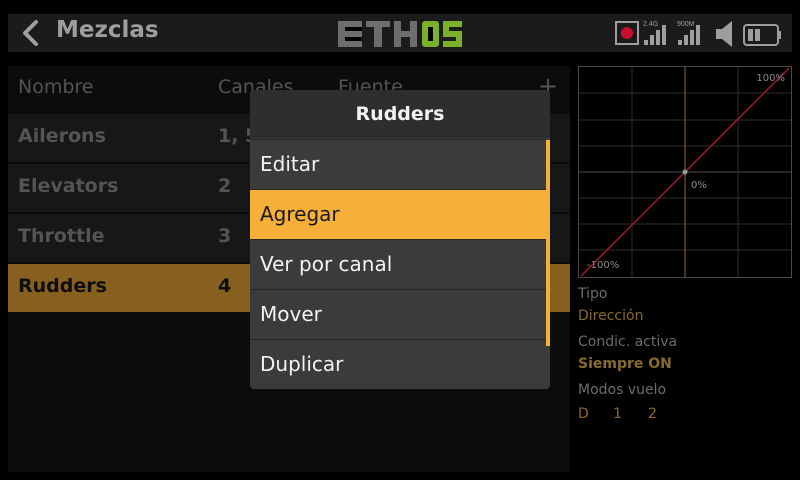  What do you see at coordinates (686, 24) in the screenshot?
I see `ext-label: 900M` at bounding box center [686, 24].